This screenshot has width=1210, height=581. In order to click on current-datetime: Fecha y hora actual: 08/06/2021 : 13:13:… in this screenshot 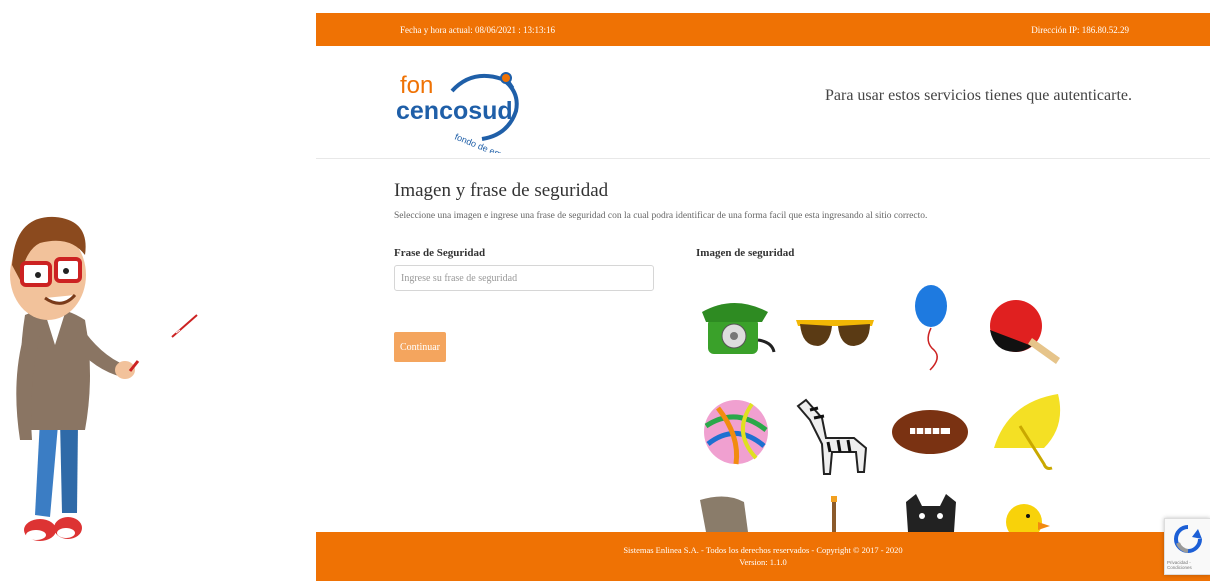, I will do `click(477, 30)`.